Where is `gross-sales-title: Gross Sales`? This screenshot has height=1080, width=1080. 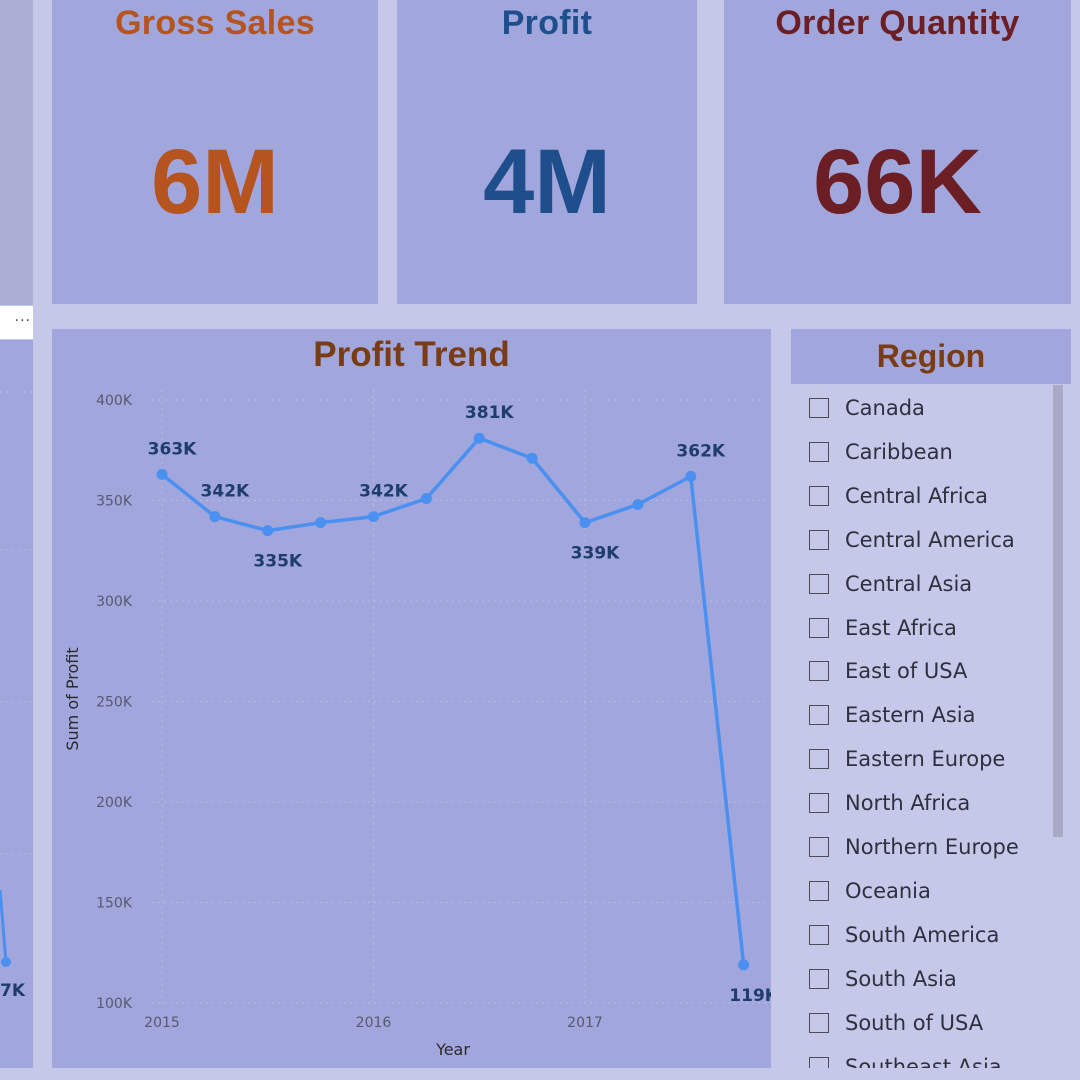
gross-sales-title: Gross Sales is located at coordinates (215, 23).